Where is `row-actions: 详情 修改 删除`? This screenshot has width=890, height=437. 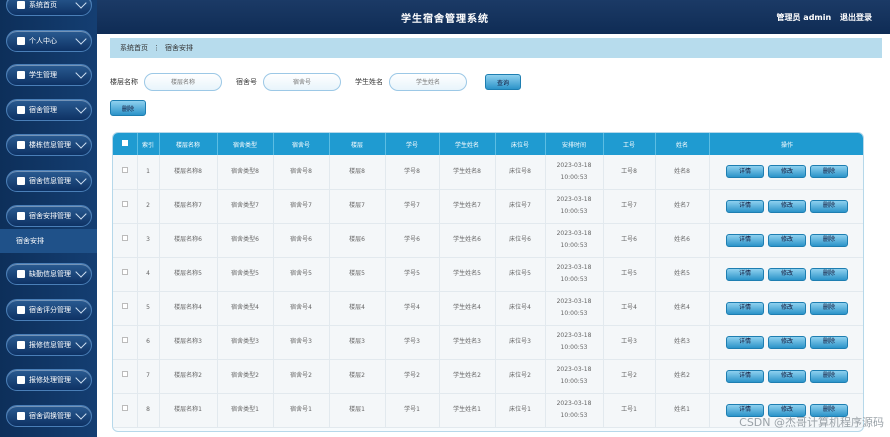
row-actions: 详情 修改 删除 is located at coordinates (786, 240).